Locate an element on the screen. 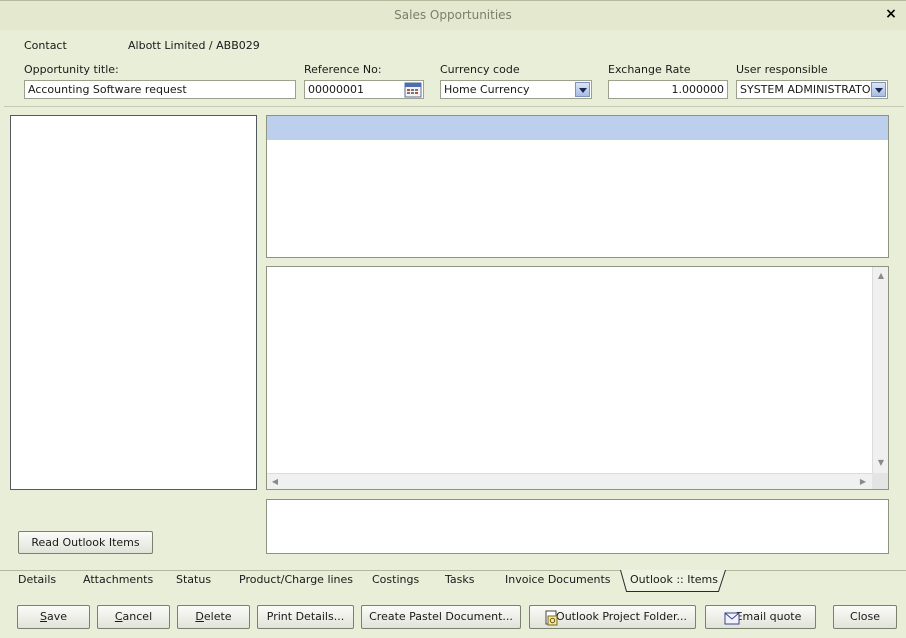 The image size is (906, 638). currency-value: Home Currency is located at coordinates (487, 89).